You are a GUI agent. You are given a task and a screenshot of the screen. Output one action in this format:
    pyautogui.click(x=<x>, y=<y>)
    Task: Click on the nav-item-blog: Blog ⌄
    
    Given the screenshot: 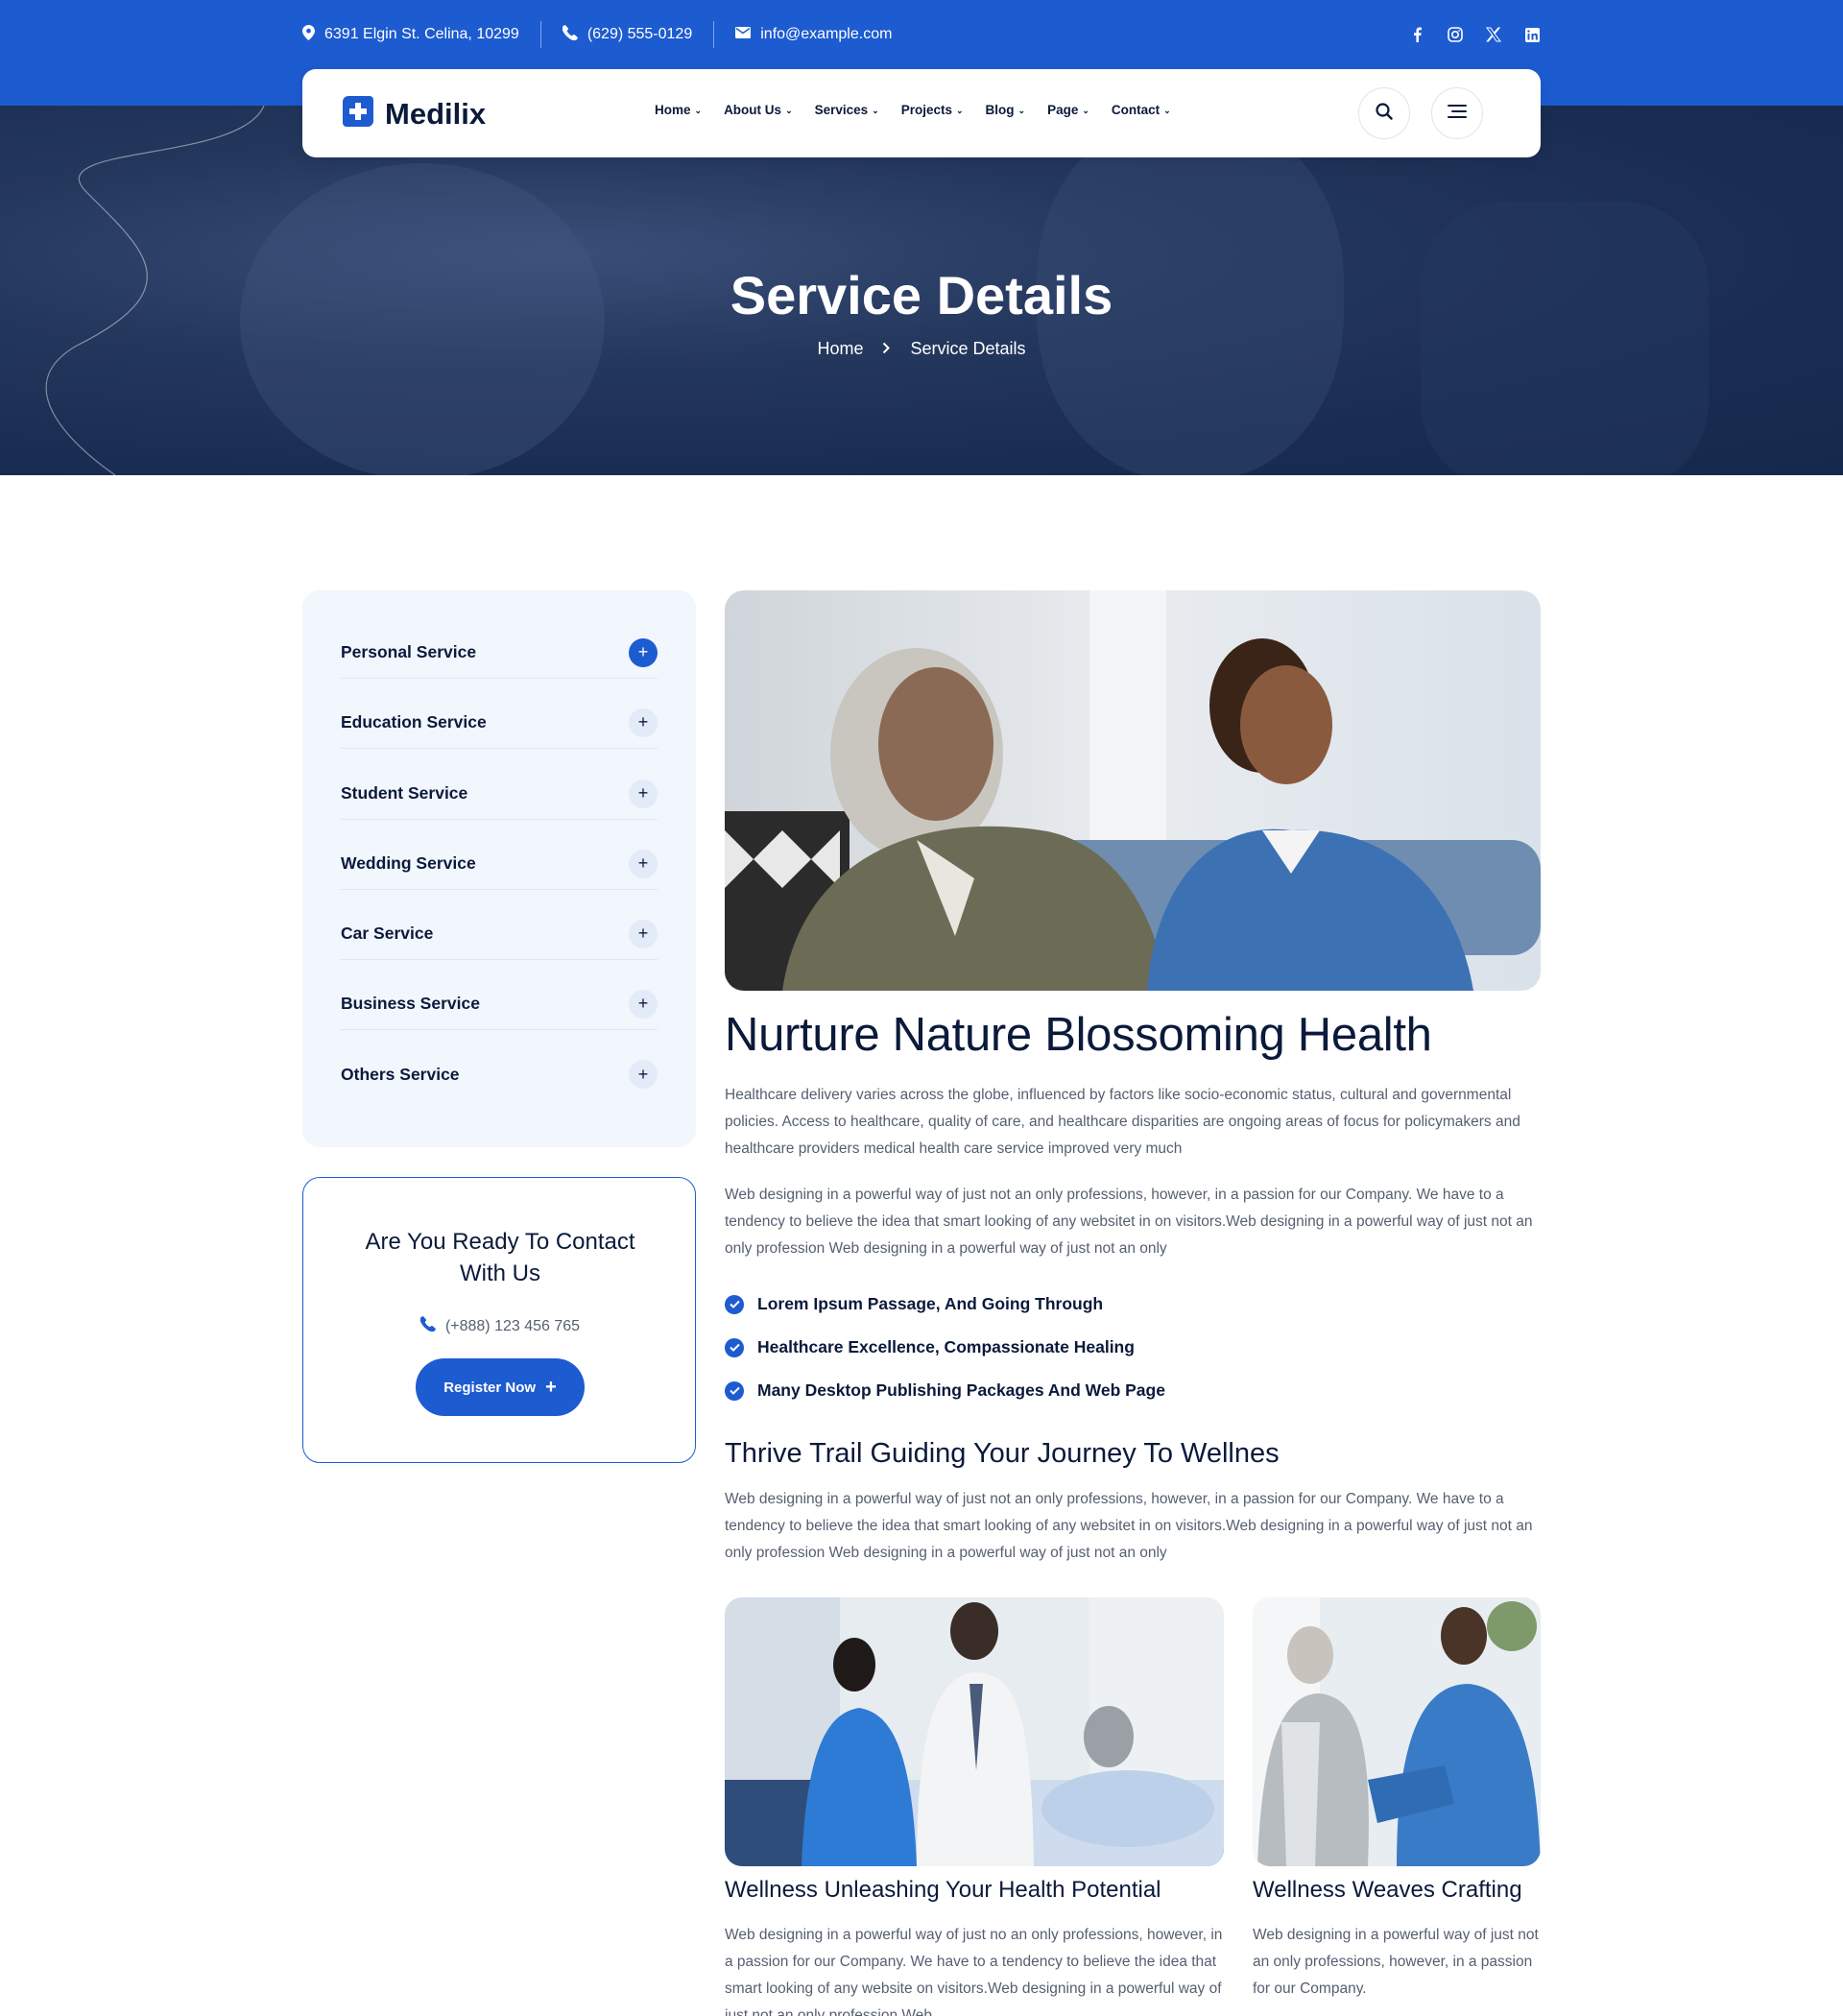 What is the action you would take?
    pyautogui.click(x=1006, y=110)
    